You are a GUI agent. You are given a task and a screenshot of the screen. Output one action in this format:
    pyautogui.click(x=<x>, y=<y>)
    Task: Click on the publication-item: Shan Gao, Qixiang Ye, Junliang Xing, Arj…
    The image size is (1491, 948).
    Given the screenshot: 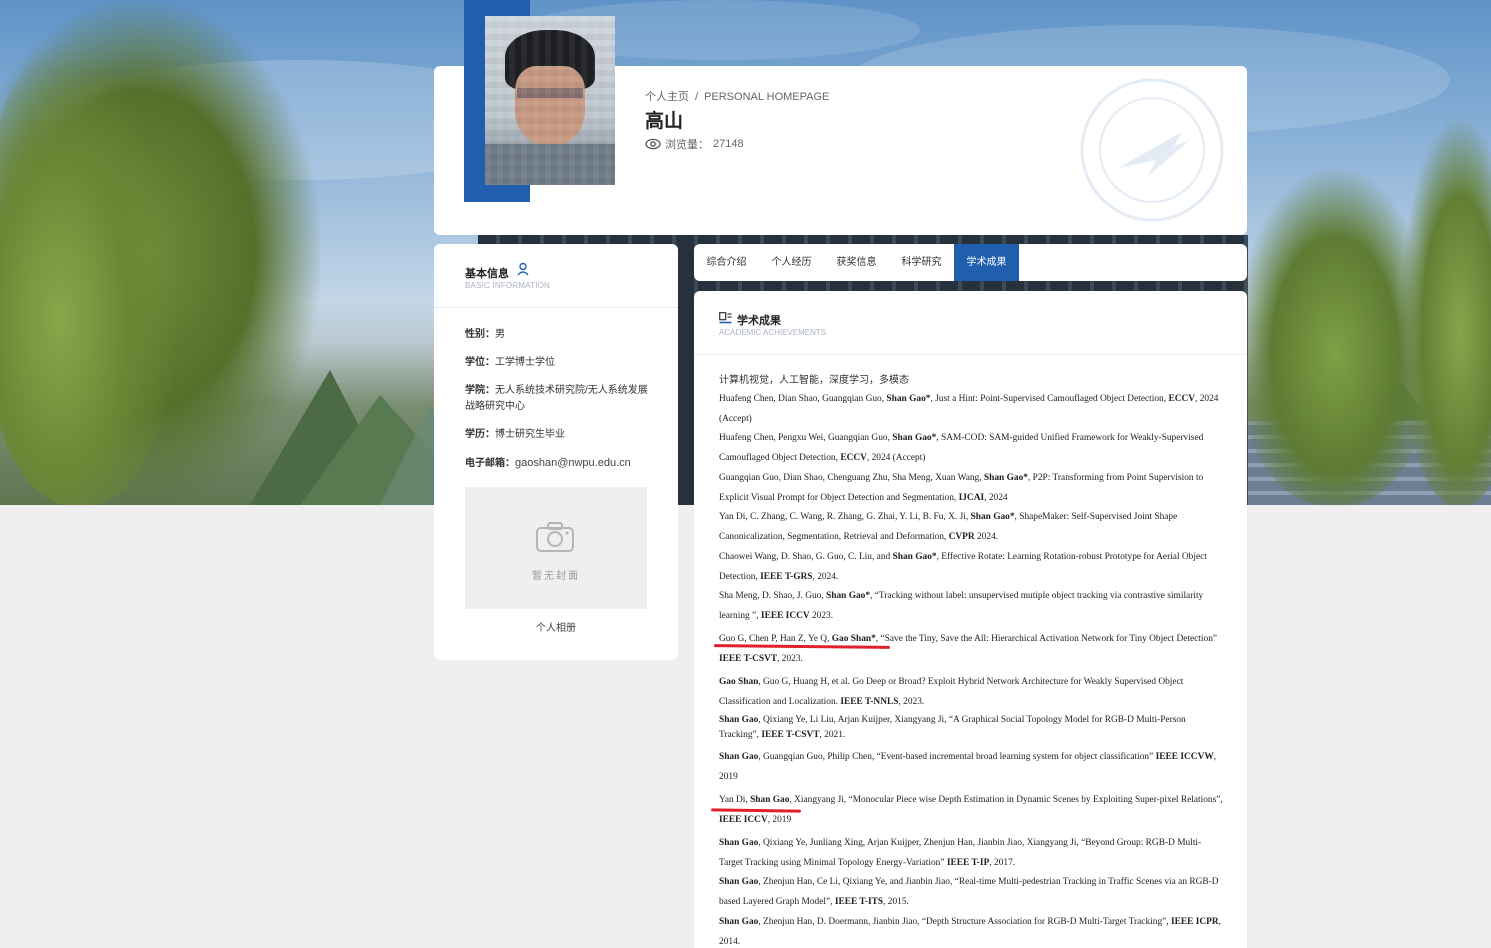 What is the action you would take?
    pyautogui.click(x=960, y=853)
    